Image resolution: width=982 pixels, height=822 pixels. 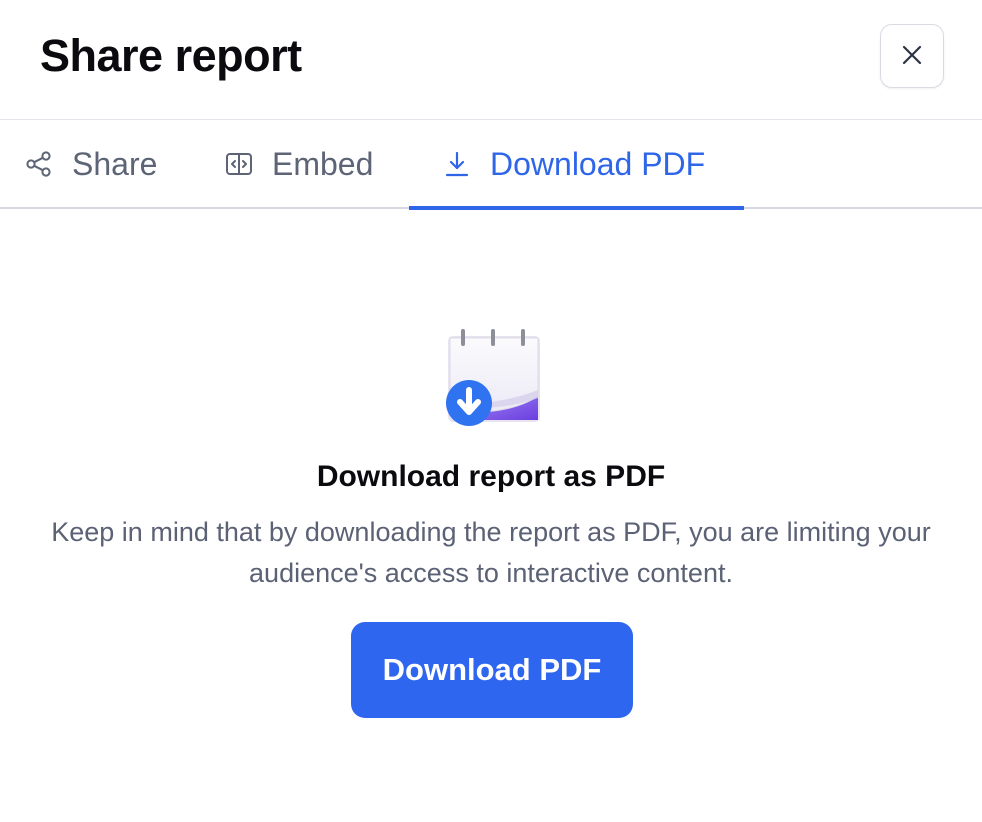 I want to click on tab-share: Share, so click(x=90, y=164).